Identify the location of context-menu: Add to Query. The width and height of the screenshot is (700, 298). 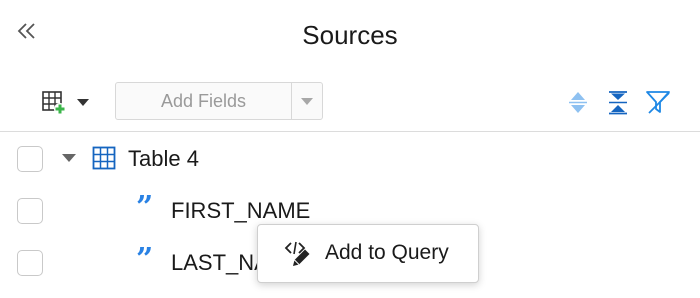
(368, 253).